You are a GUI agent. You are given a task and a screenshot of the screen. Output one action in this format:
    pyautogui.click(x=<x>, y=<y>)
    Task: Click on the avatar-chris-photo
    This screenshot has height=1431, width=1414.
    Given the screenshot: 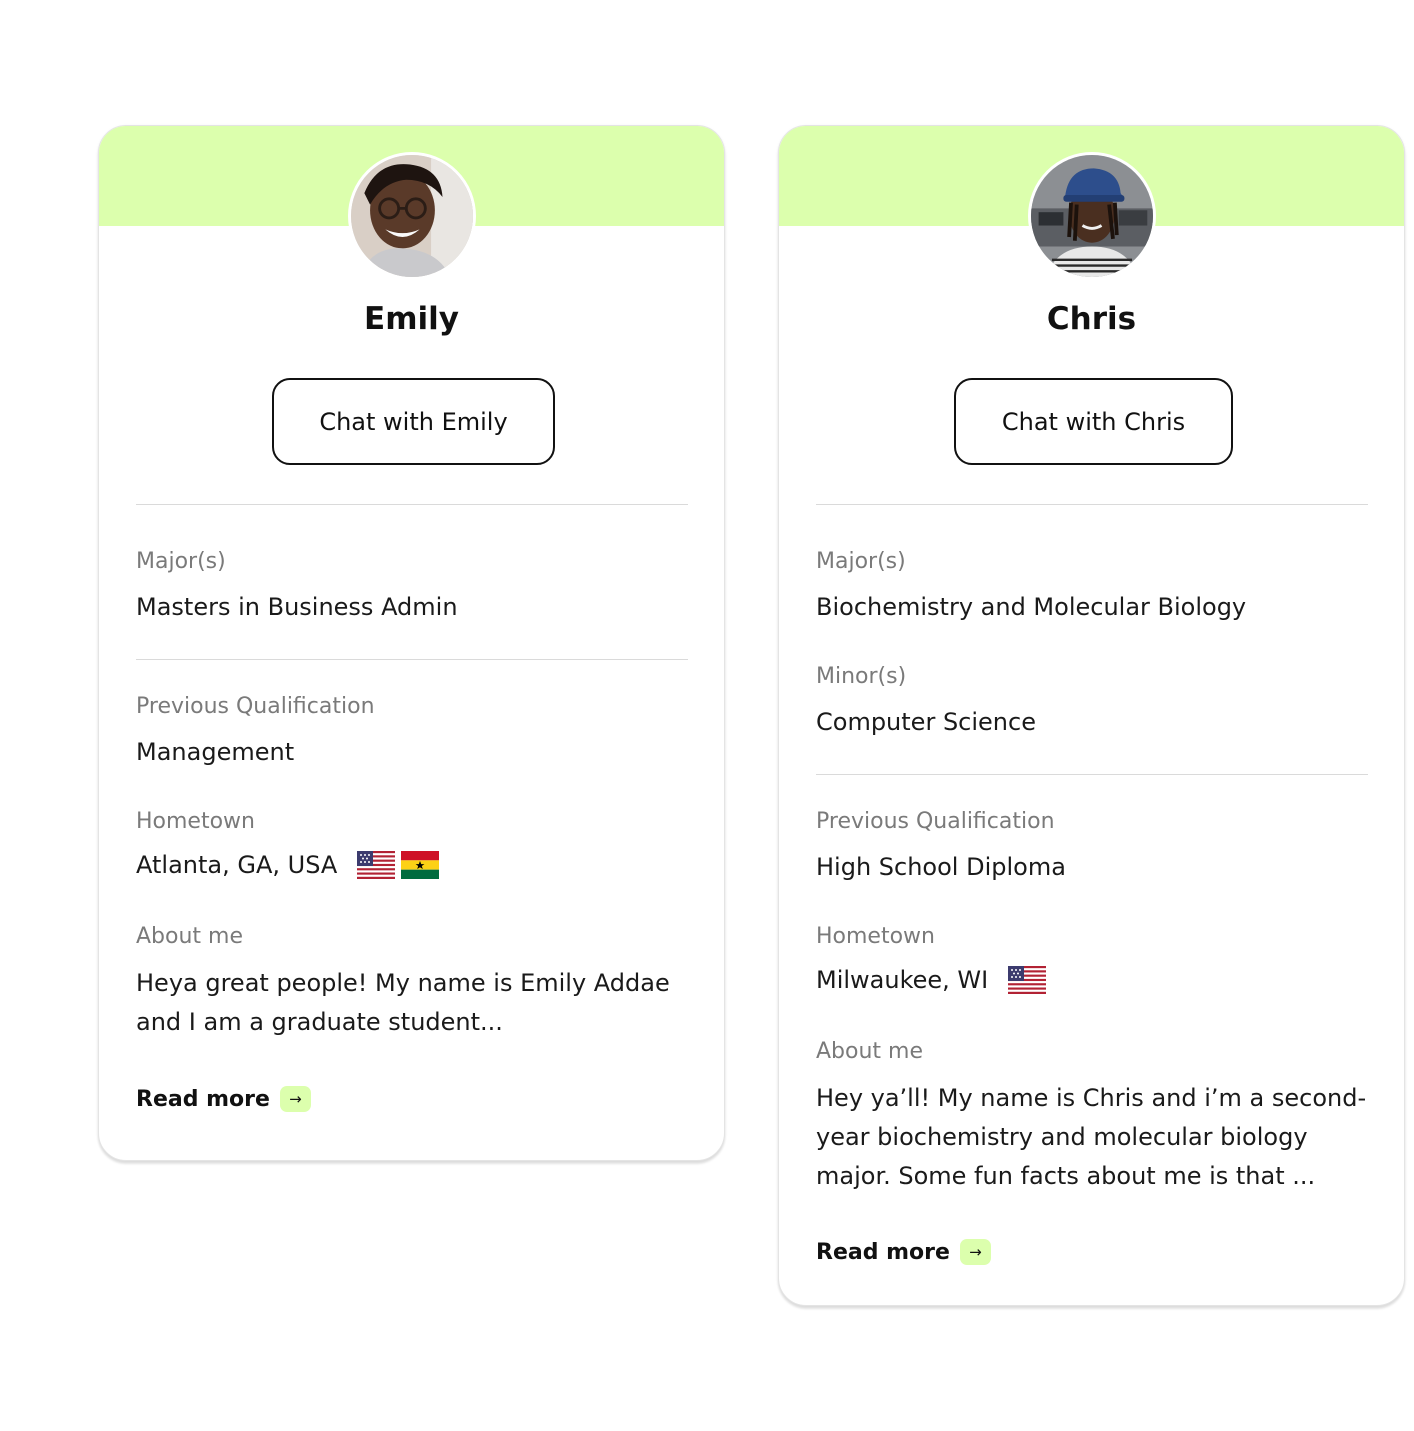 What is the action you would take?
    pyautogui.click(x=1091, y=216)
    